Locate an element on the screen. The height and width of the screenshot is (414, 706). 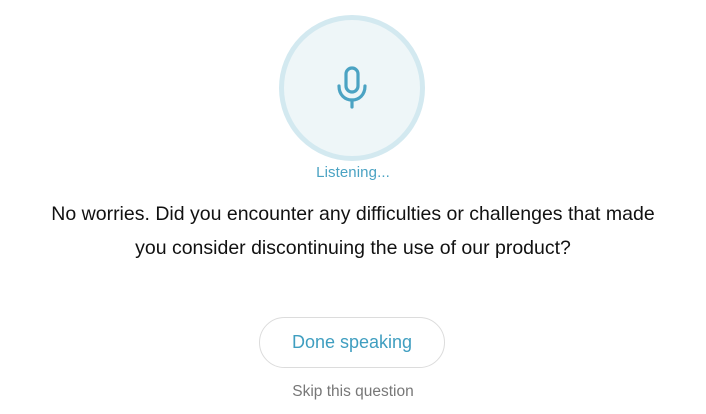
done-speaking-button: Done speaking is located at coordinates (352, 342).